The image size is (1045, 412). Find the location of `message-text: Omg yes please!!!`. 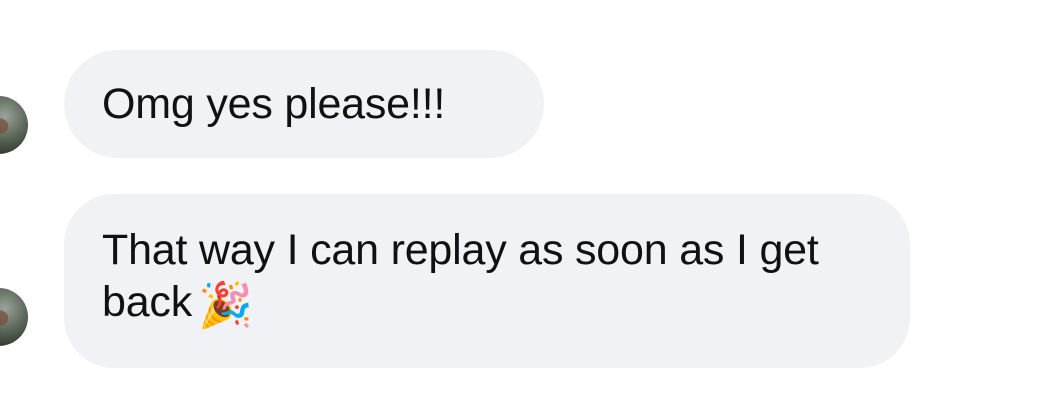

message-text: Omg yes please!!! is located at coordinates (274, 104).